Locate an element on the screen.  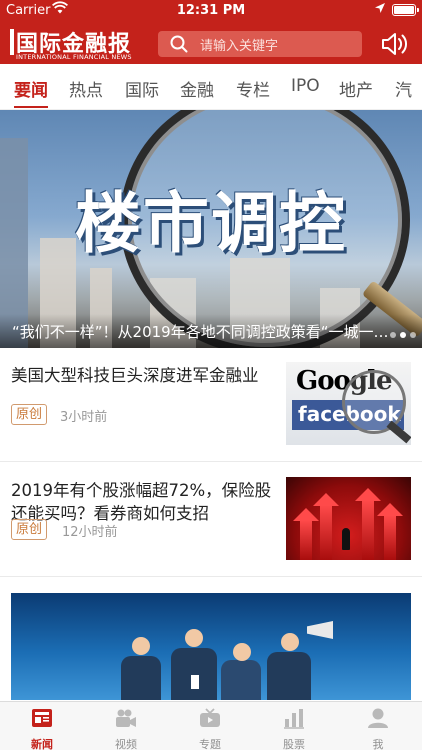
tabbar-news: 新闻 is located at coordinates (42, 726).